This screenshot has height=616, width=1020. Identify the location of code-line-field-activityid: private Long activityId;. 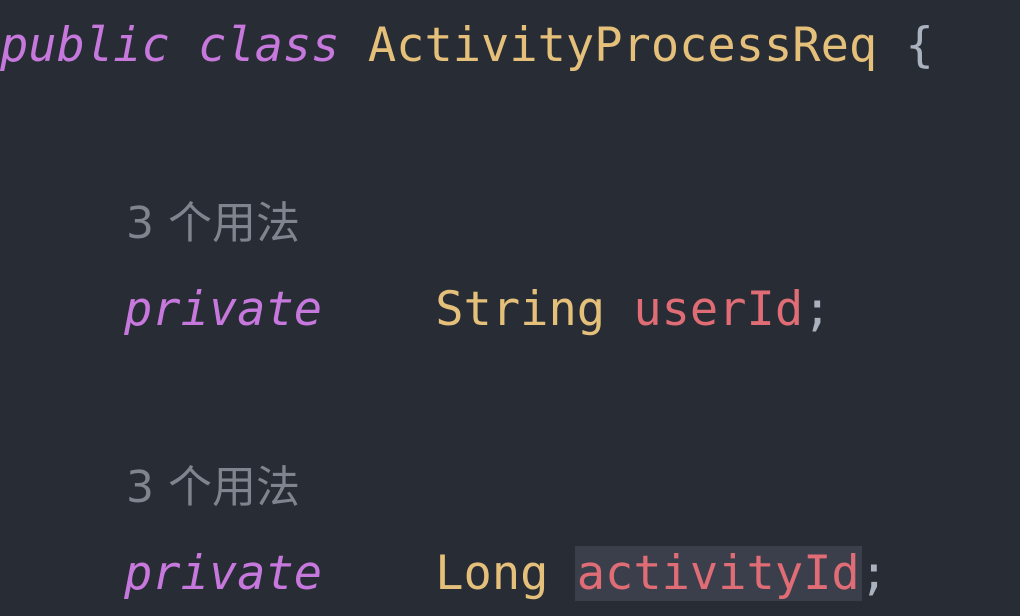
(506, 574).